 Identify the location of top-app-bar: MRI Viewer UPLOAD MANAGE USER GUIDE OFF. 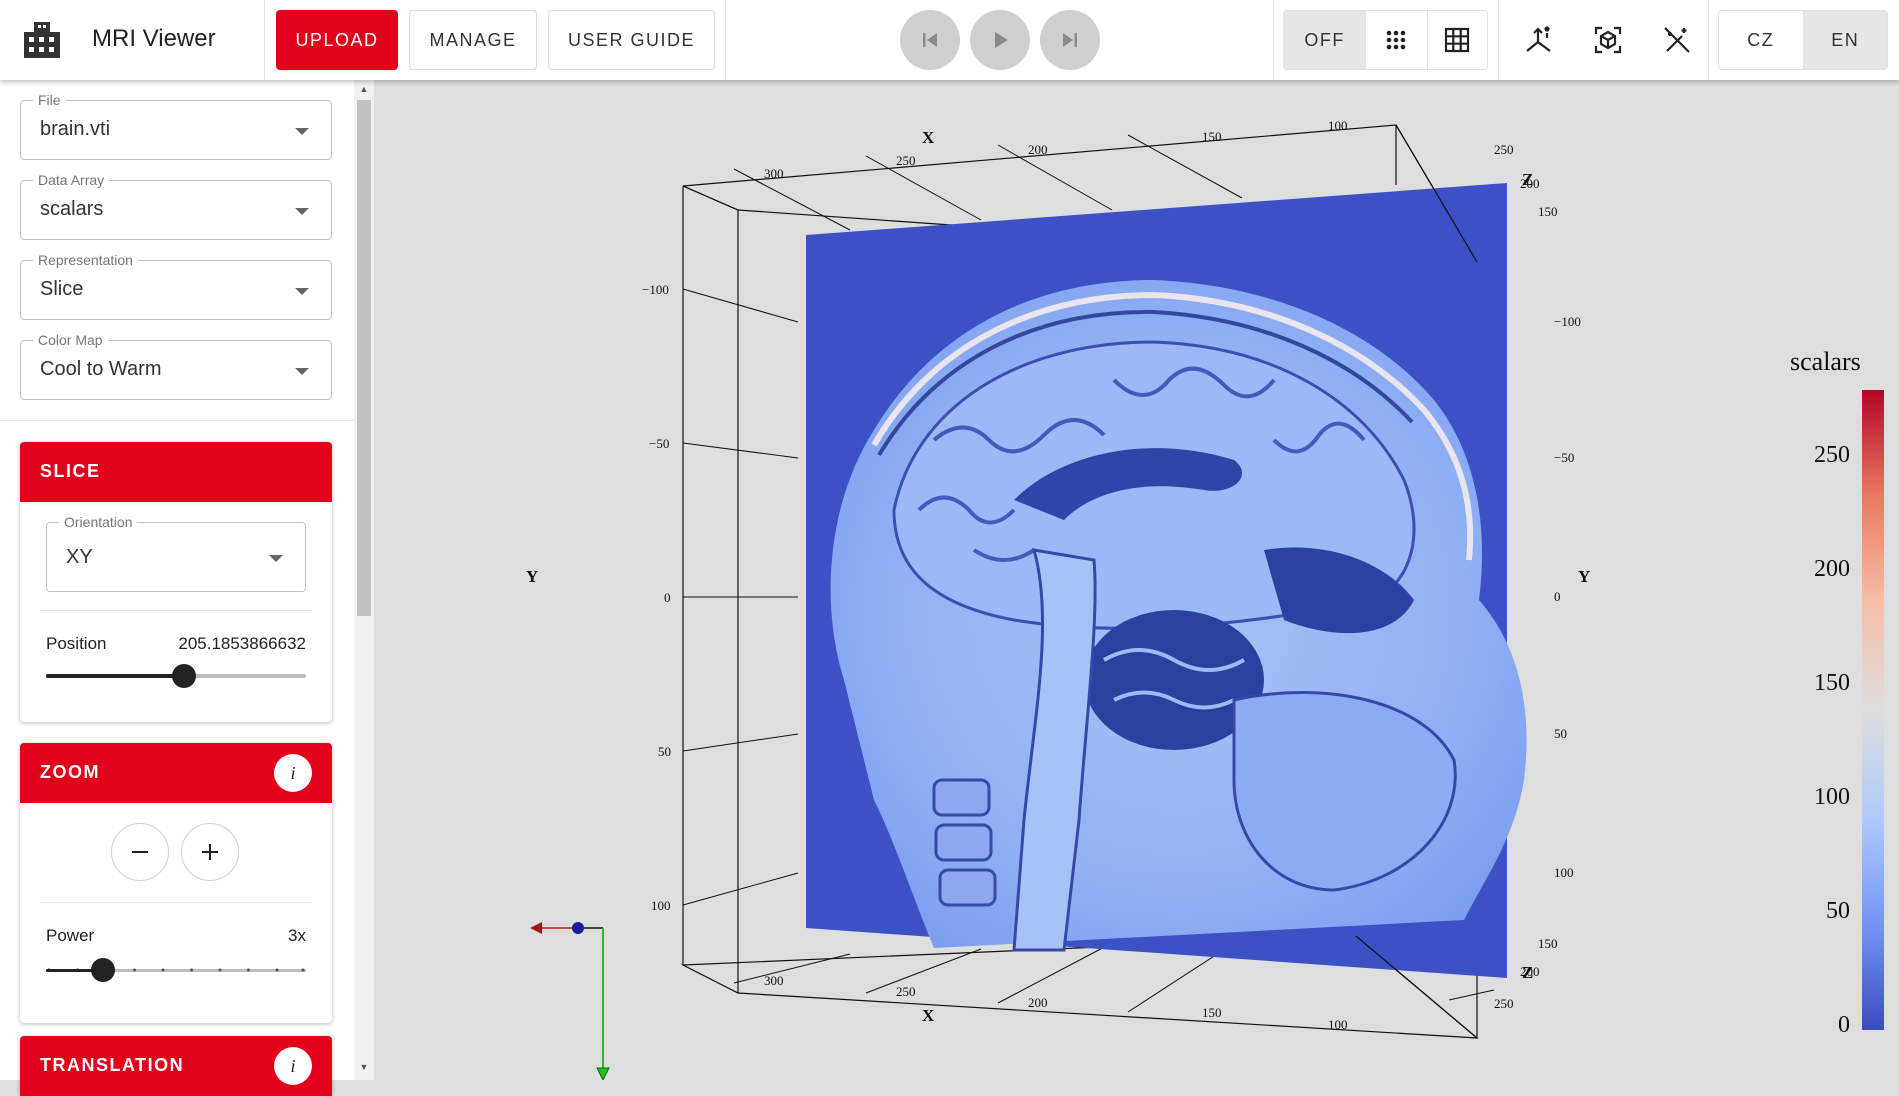
(949, 40).